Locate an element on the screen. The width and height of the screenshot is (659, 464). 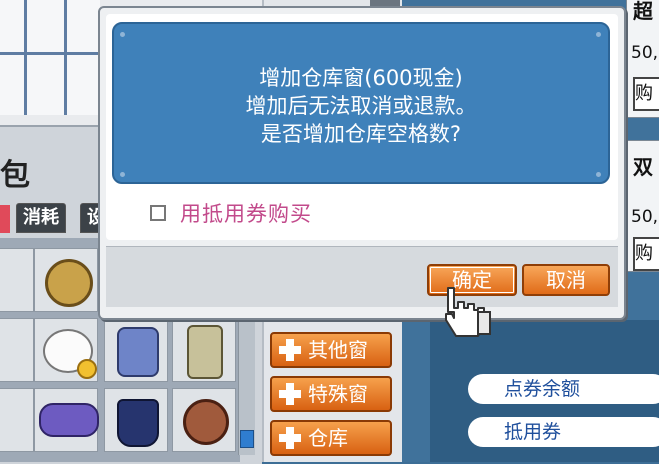
tab-equip-edge is located at coordinates (5, 219).